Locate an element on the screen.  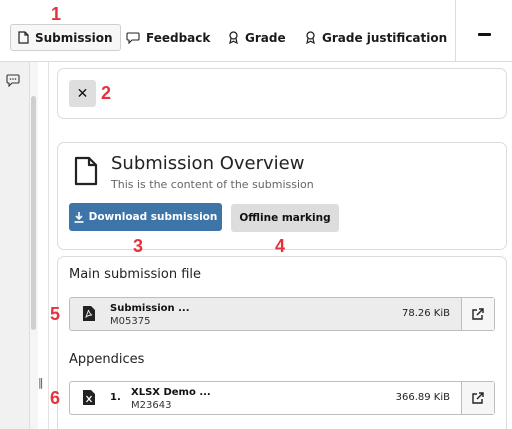
close-card is located at coordinates (282, 93).